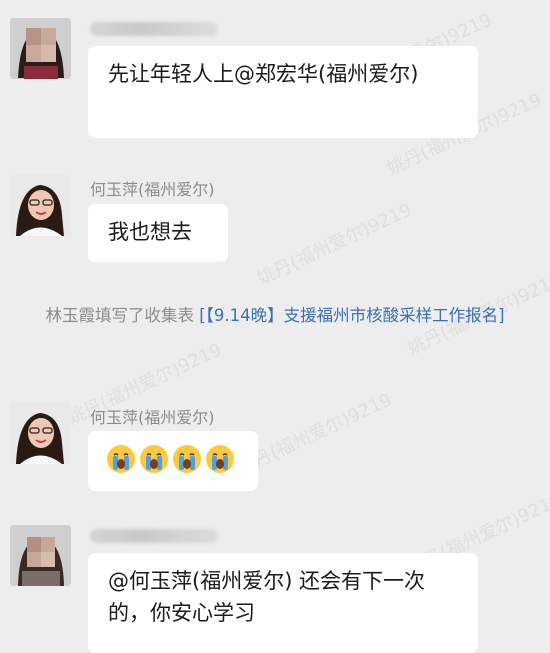  Describe the element at coordinates (150, 232) in the screenshot. I see `message-text: 我也想去` at that location.